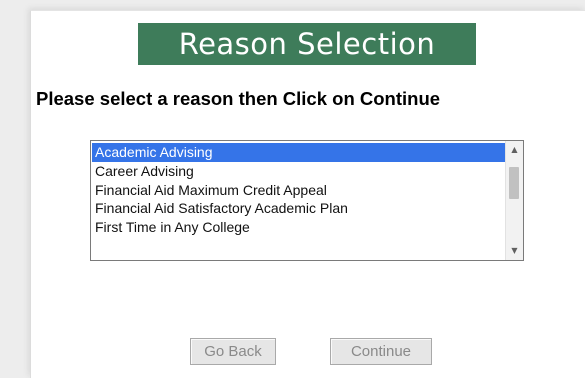 The image size is (585, 378). Describe the element at coordinates (298, 208) in the screenshot. I see `reason-option-financial-aid-sap: Financial Aid Satisfactory Academic Plan` at that location.